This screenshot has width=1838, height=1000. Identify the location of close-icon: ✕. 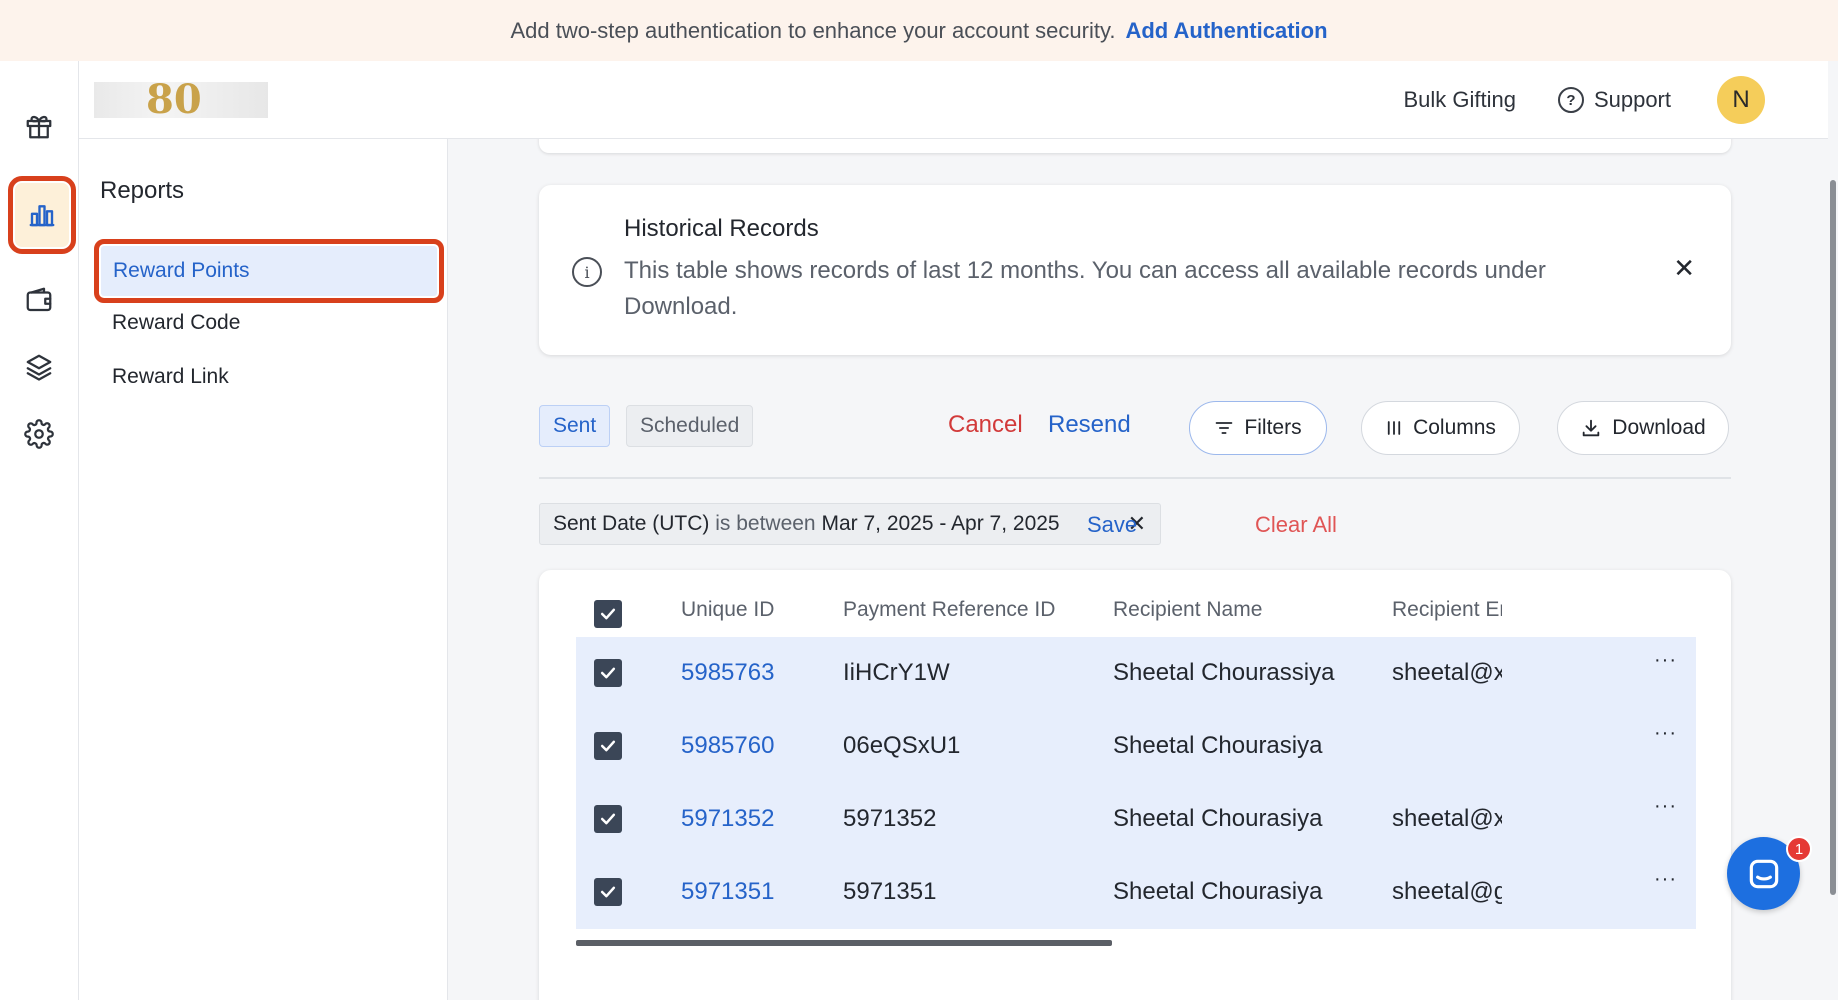
(1684, 268).